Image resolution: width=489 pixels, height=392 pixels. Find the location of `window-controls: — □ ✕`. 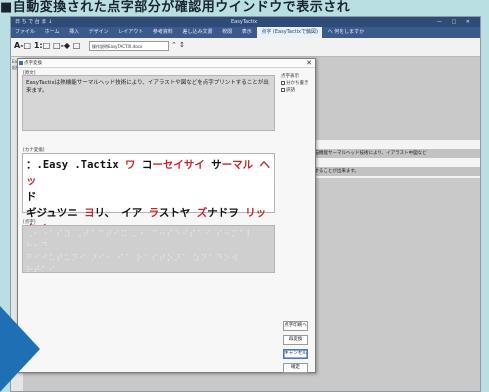

window-controls: — □ ✕ is located at coordinates (455, 22).